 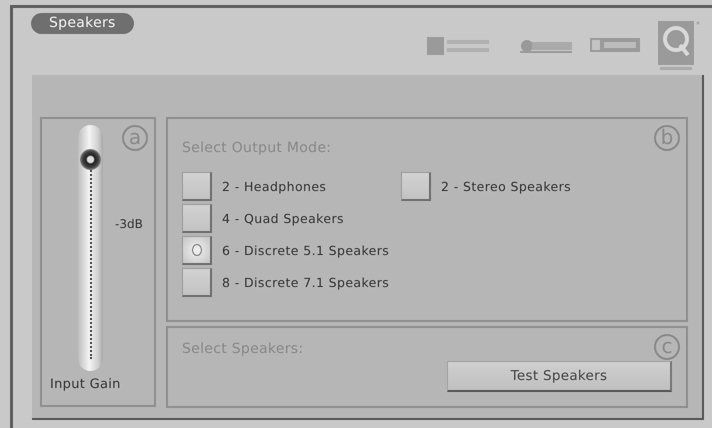 I want to click on wdm-logo-icon, so click(x=615, y=46).